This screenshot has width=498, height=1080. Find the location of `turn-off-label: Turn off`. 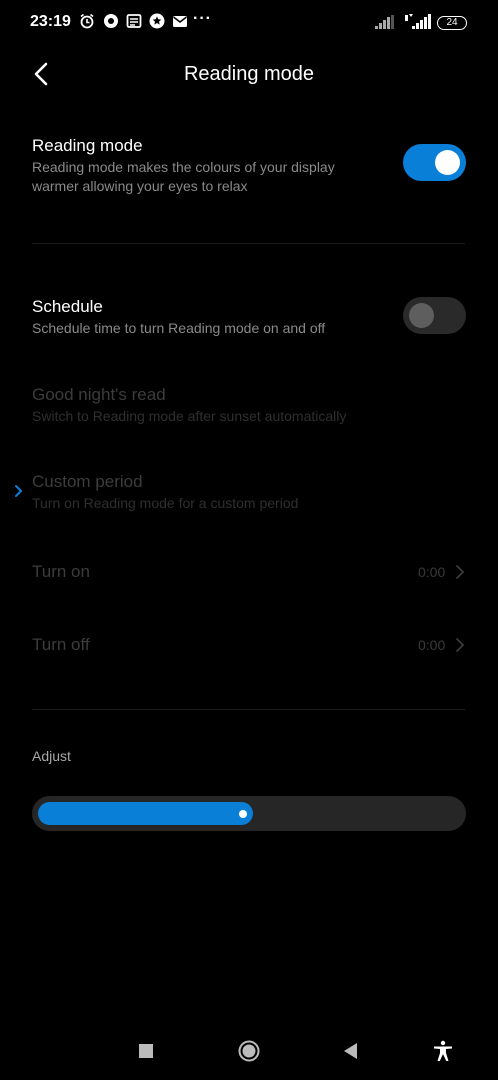

turn-off-label: Turn off is located at coordinates (61, 644).